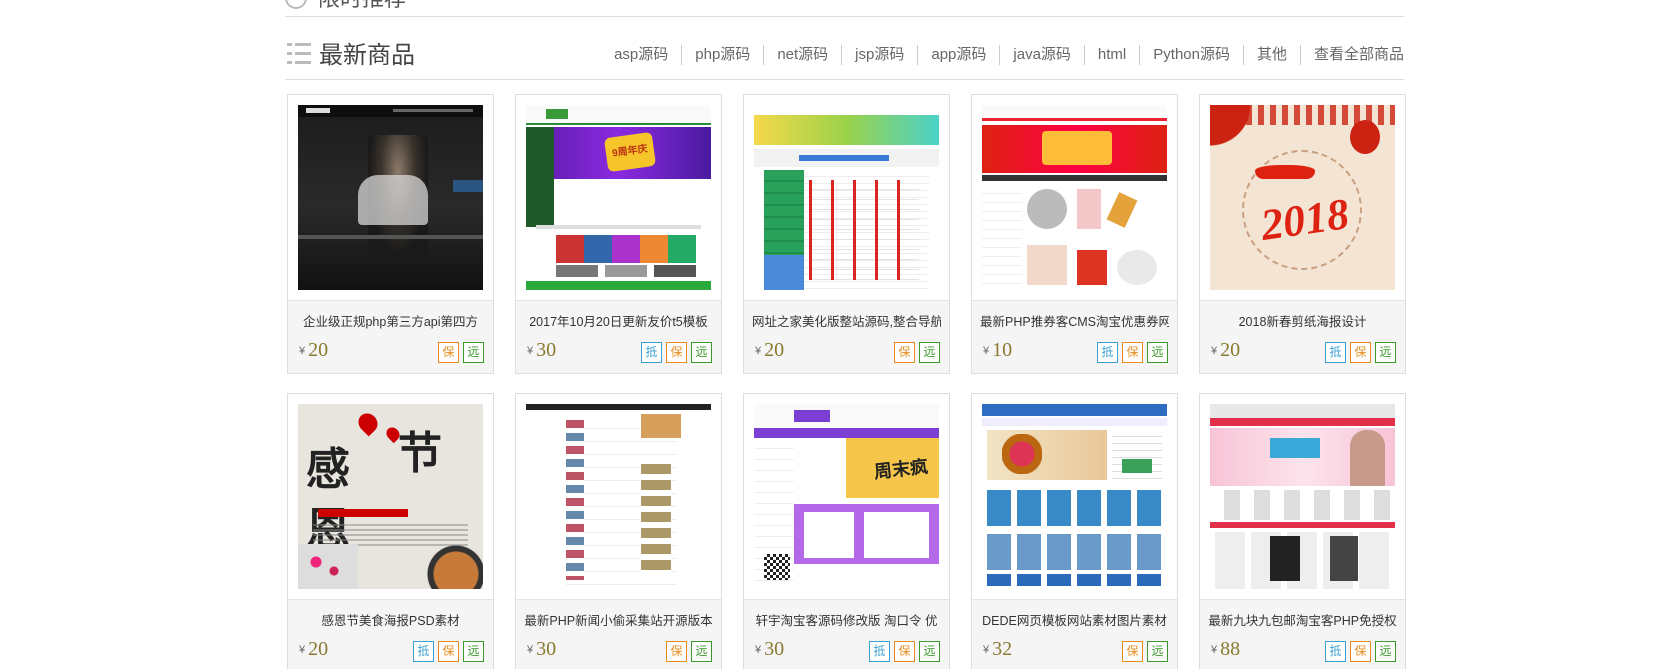  I want to click on product-thumbnail: 感恩 节, so click(390, 497).